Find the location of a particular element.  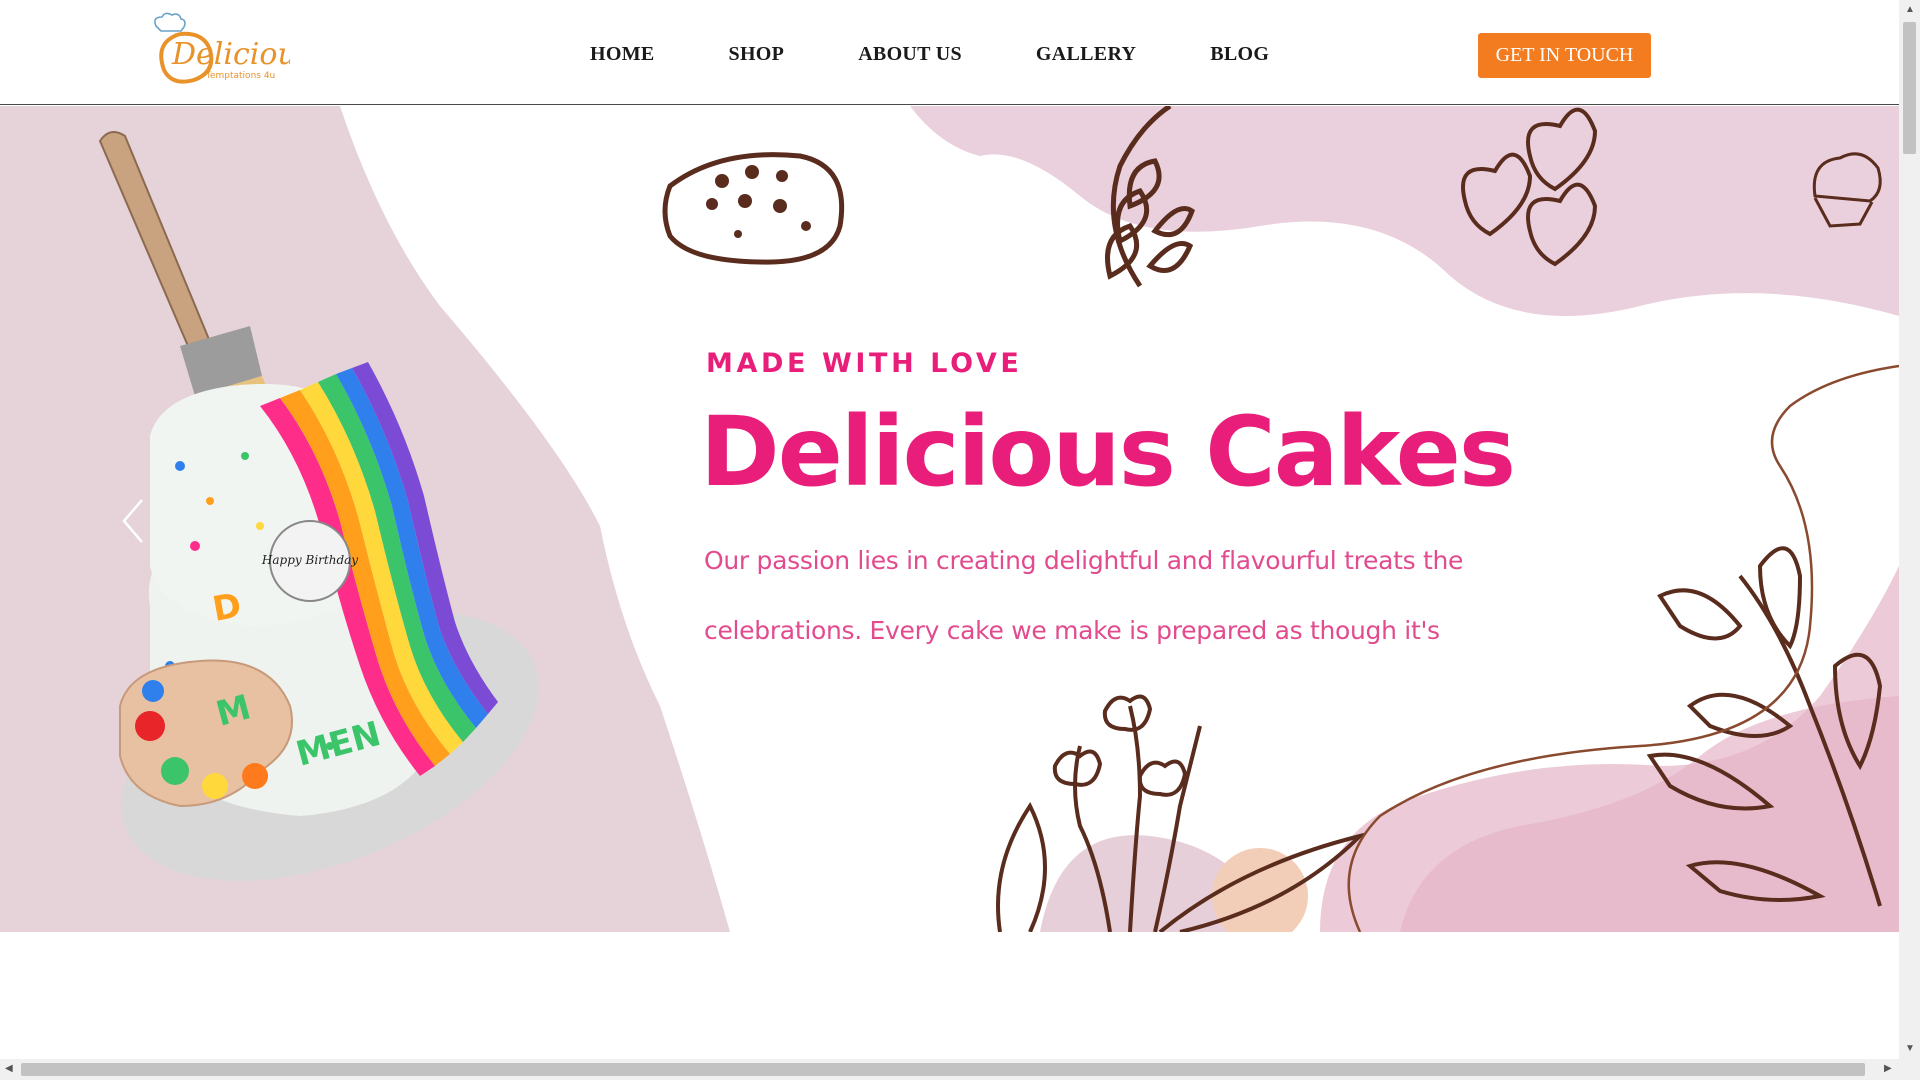

cookie-chips is located at coordinates (758, 201).